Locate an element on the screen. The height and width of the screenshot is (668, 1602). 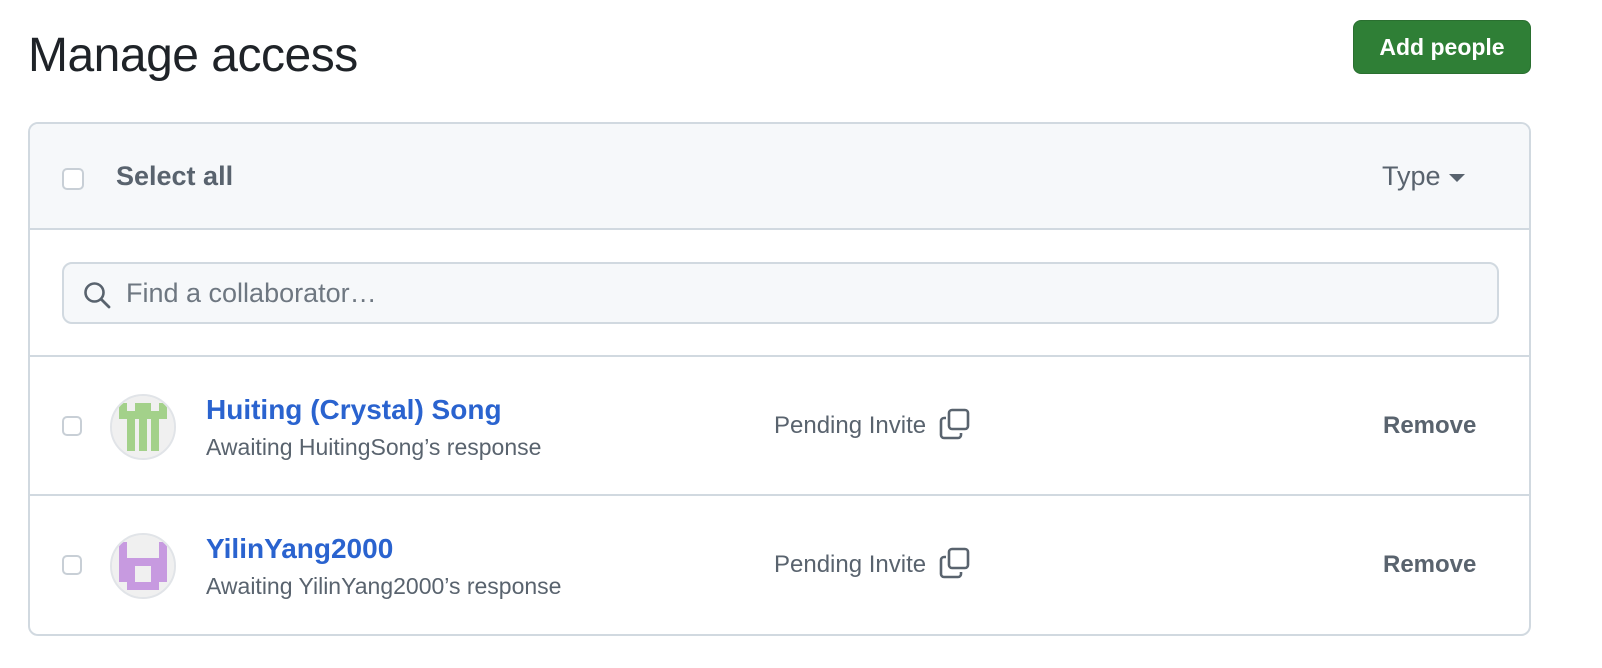
collaborator-status-text: Awaiting YilinYang2000’s response is located at coordinates (384, 586).